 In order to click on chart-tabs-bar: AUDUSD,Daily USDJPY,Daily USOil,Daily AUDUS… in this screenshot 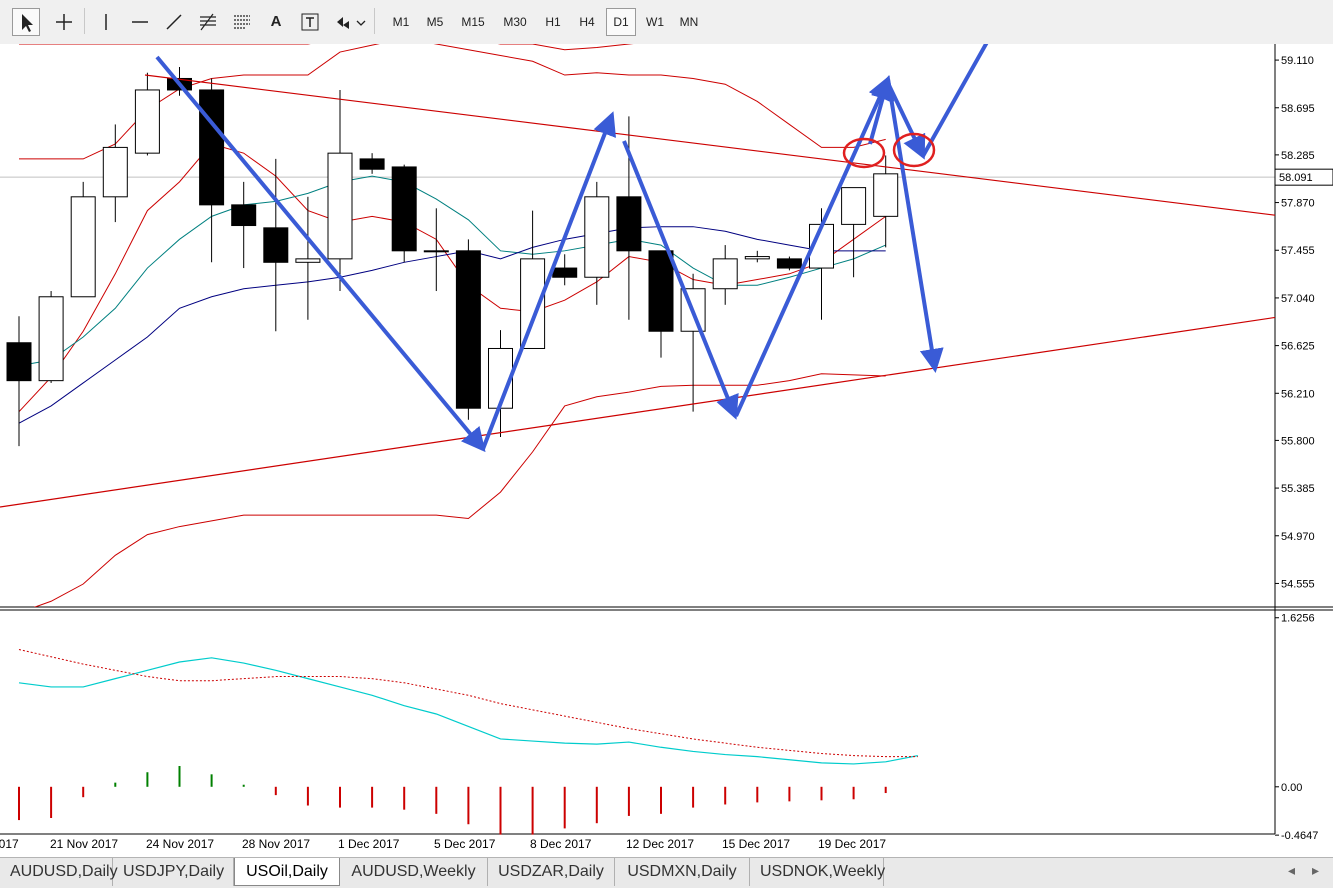, I will do `click(666, 872)`.